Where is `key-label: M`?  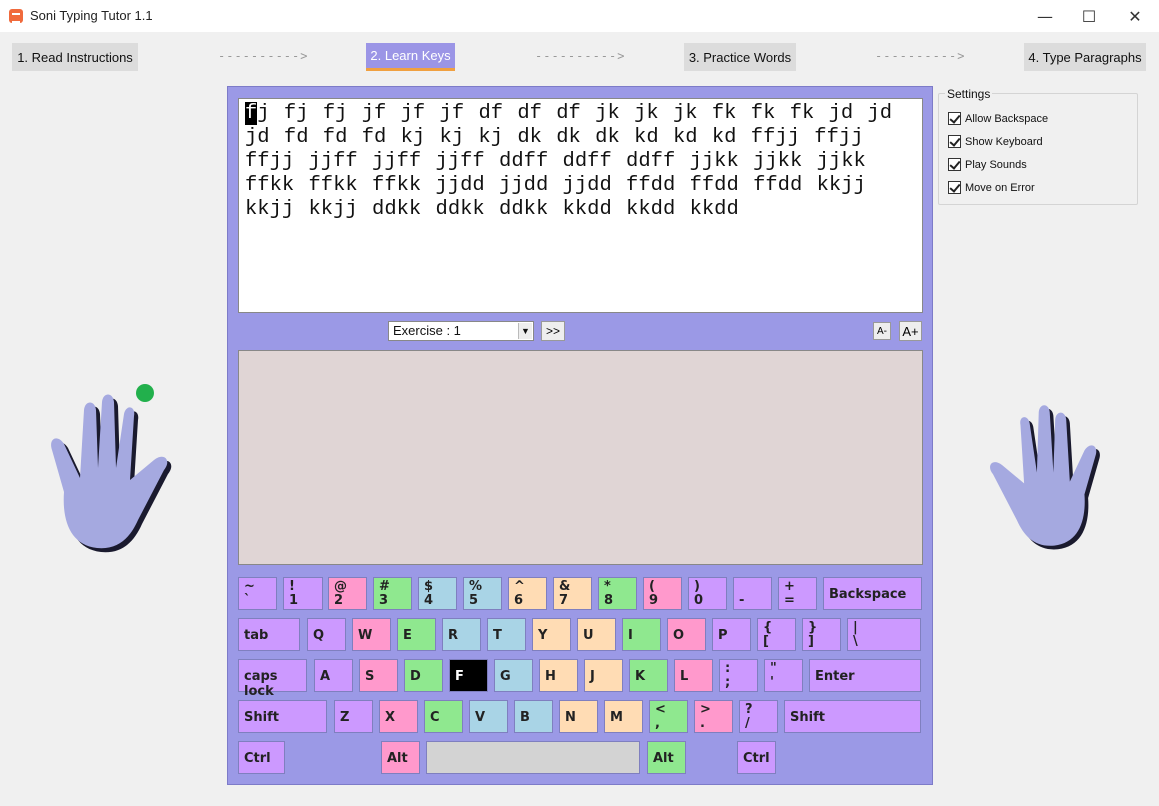 key-label: M is located at coordinates (616, 717).